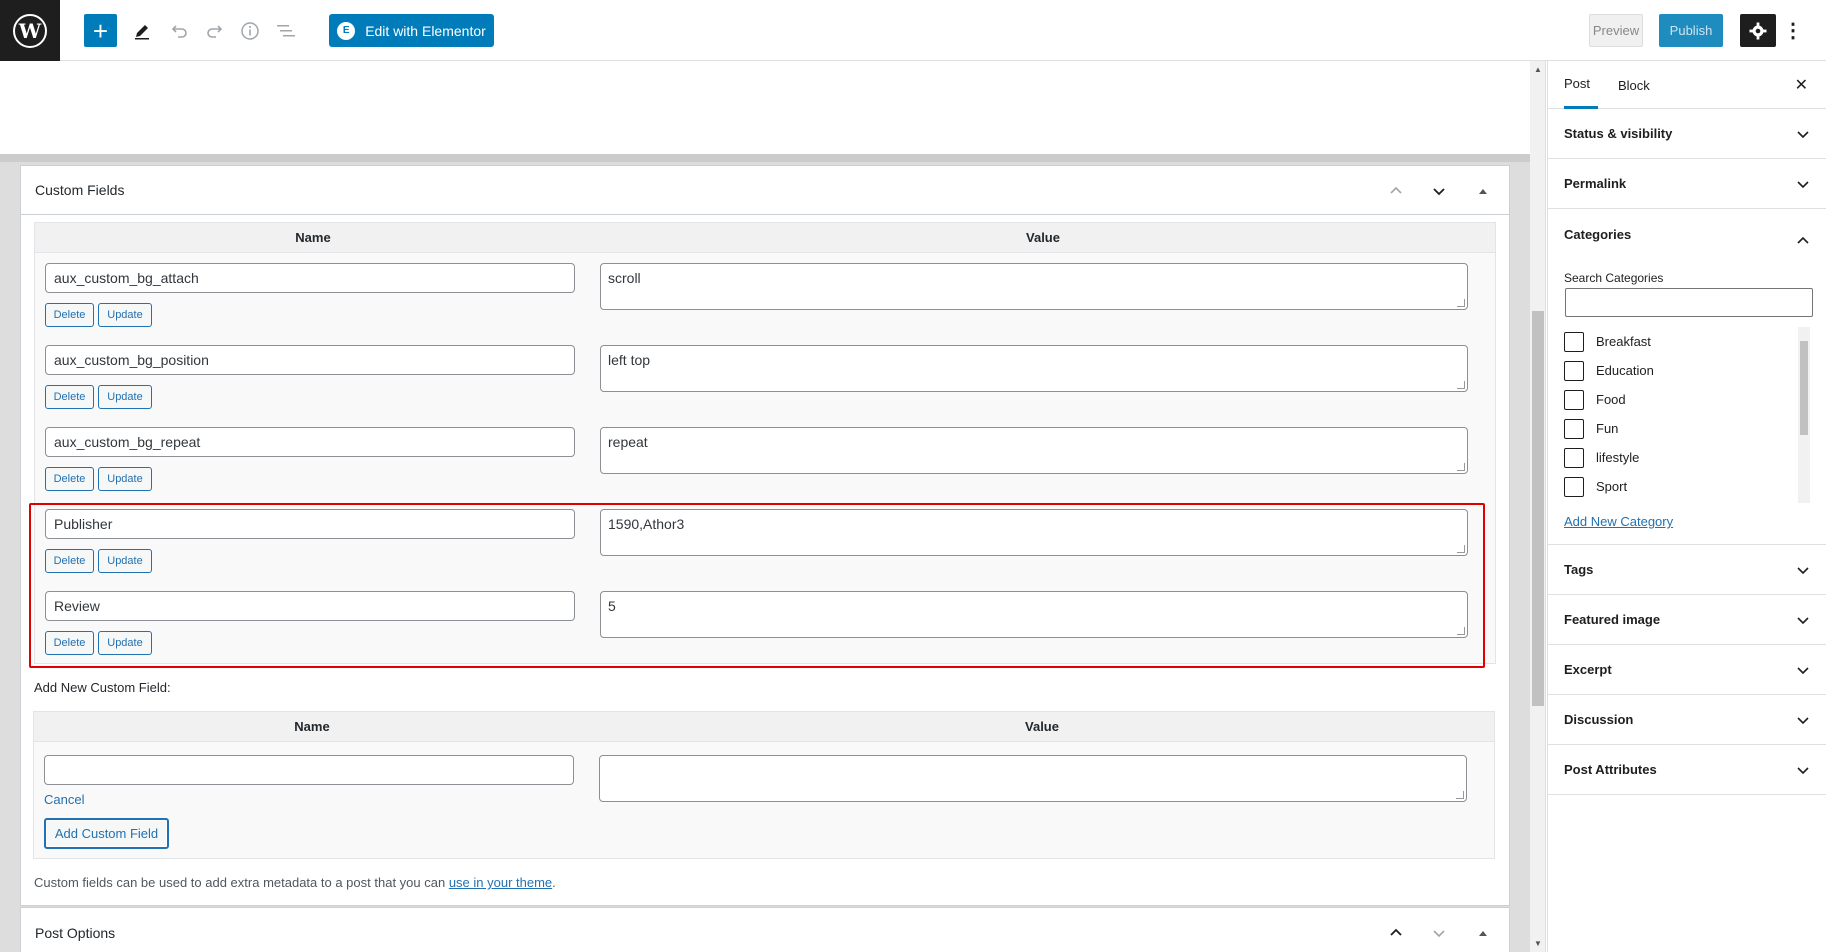  Describe the element at coordinates (106, 833) in the screenshot. I see `add-custom-field-button: Add Custom Field` at that location.